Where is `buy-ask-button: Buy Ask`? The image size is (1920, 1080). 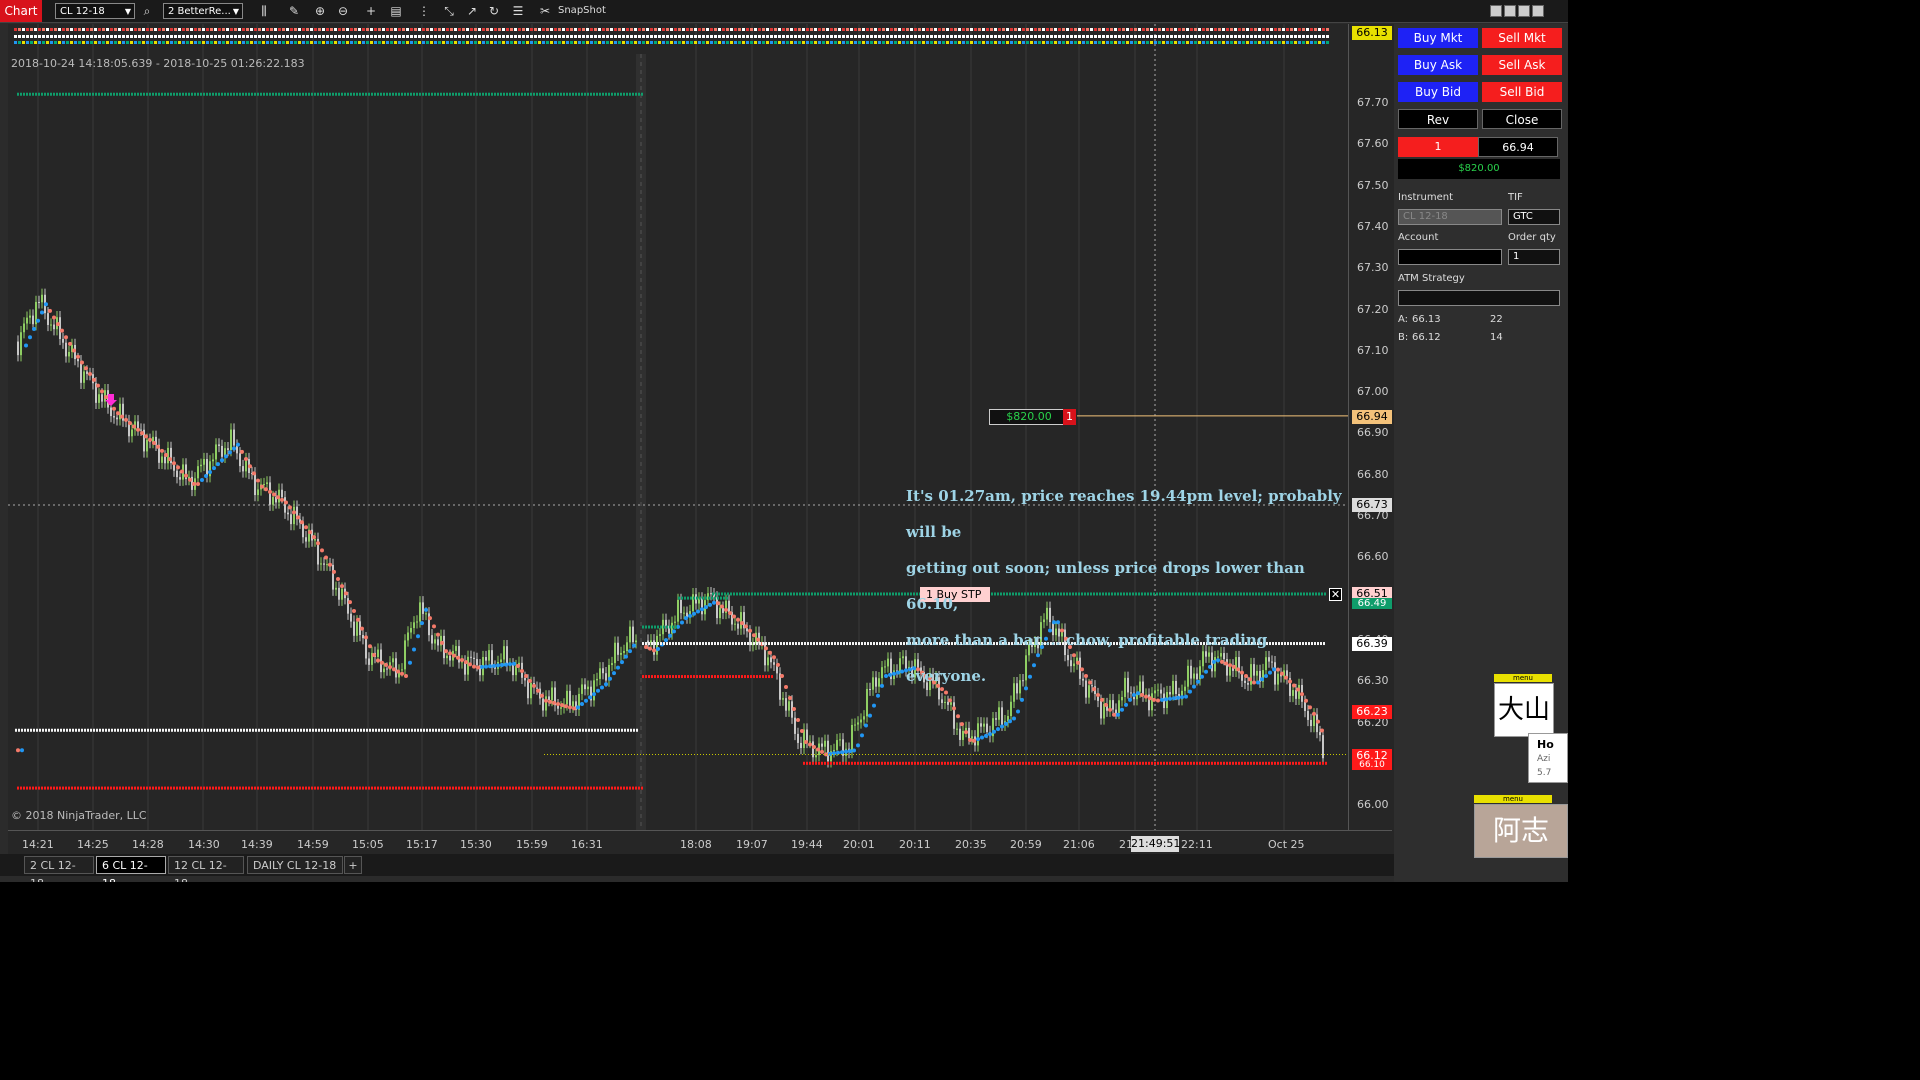
buy-ask-button: Buy Ask is located at coordinates (1438, 65).